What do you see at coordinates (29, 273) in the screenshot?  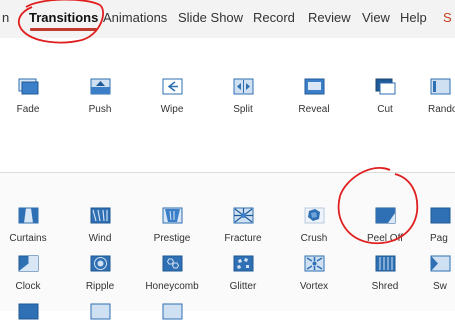 I see `transition-clock: Clock` at bounding box center [29, 273].